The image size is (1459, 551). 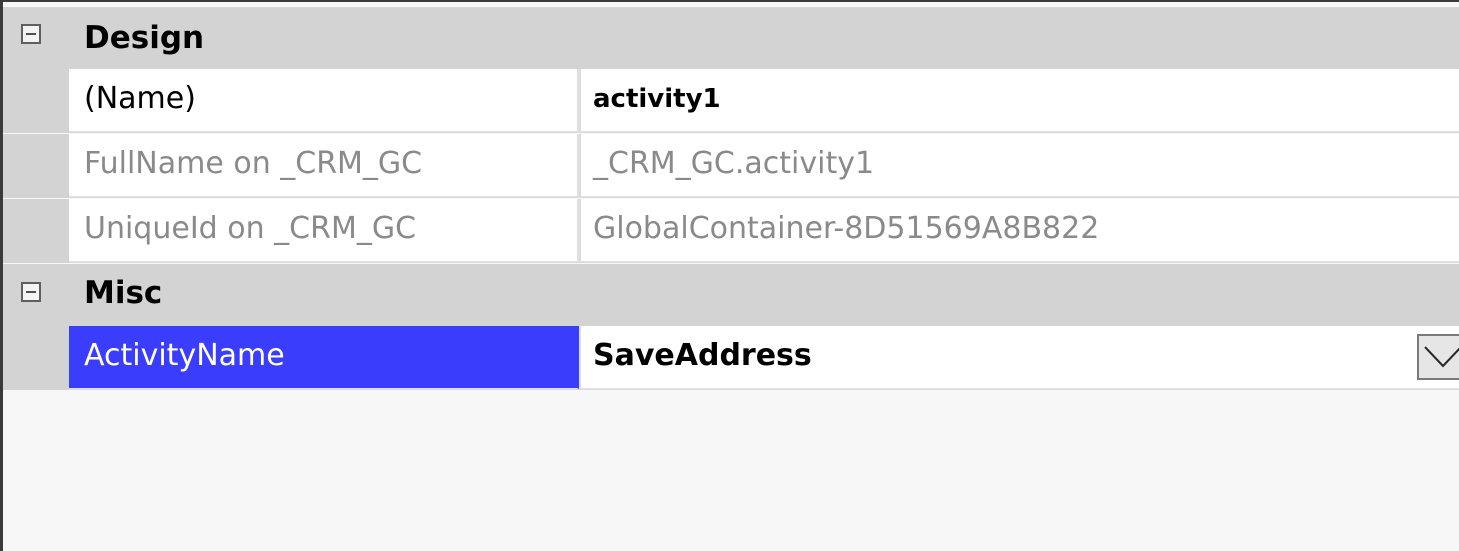 I want to click on property-value-cell: SaveAddress, so click(x=1020, y=357).